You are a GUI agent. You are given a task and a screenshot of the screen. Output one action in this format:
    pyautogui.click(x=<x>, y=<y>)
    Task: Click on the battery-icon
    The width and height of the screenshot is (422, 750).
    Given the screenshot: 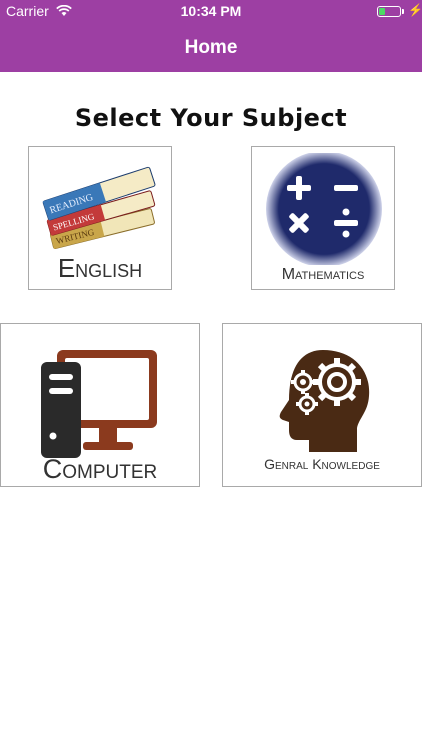 What is the action you would take?
    pyautogui.click(x=389, y=11)
    